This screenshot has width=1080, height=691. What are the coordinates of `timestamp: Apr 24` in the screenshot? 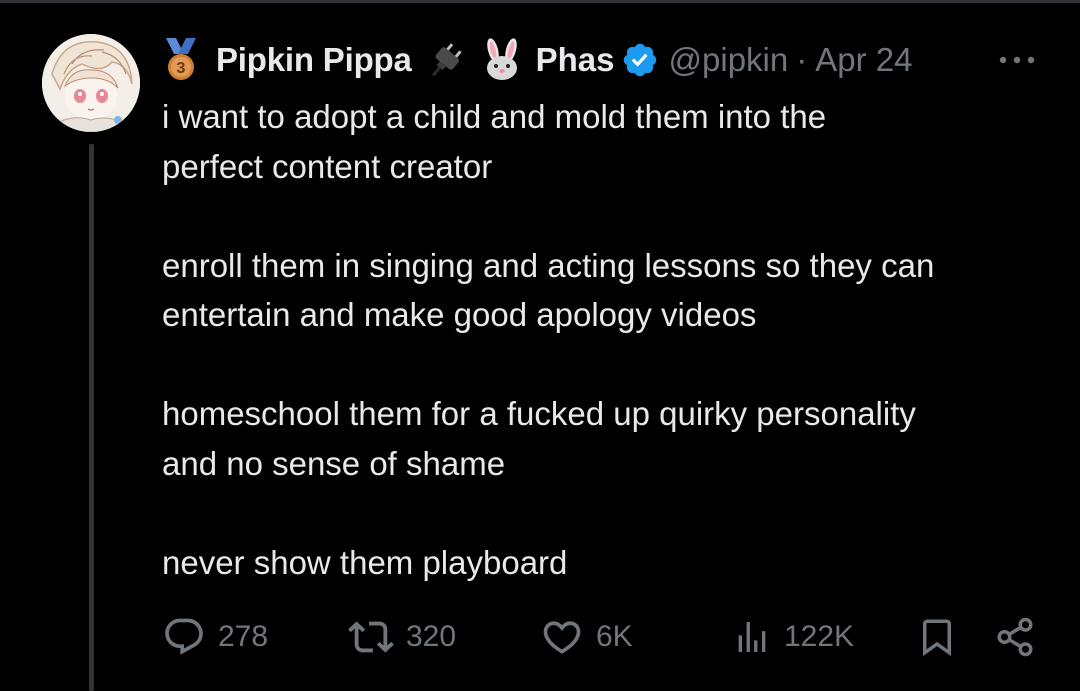 It's located at (863, 60).